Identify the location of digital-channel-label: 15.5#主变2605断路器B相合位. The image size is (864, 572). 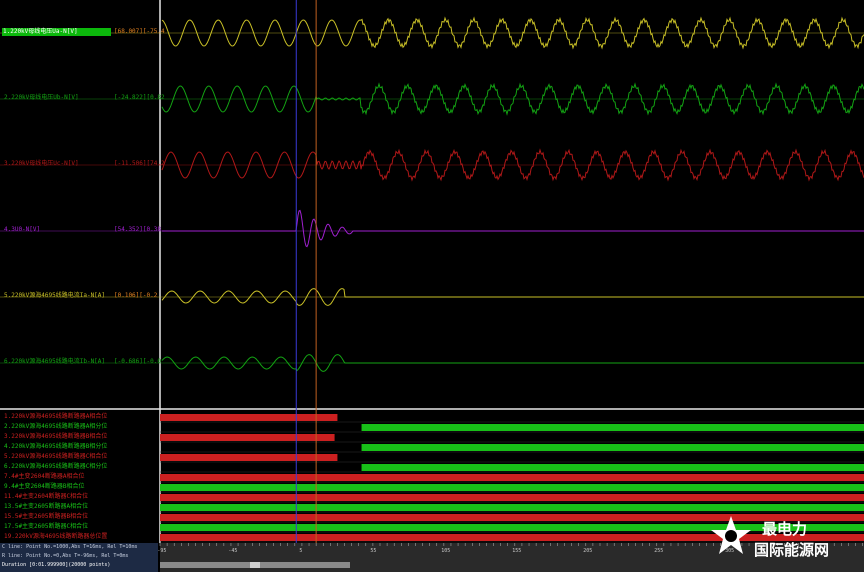
(46, 517).